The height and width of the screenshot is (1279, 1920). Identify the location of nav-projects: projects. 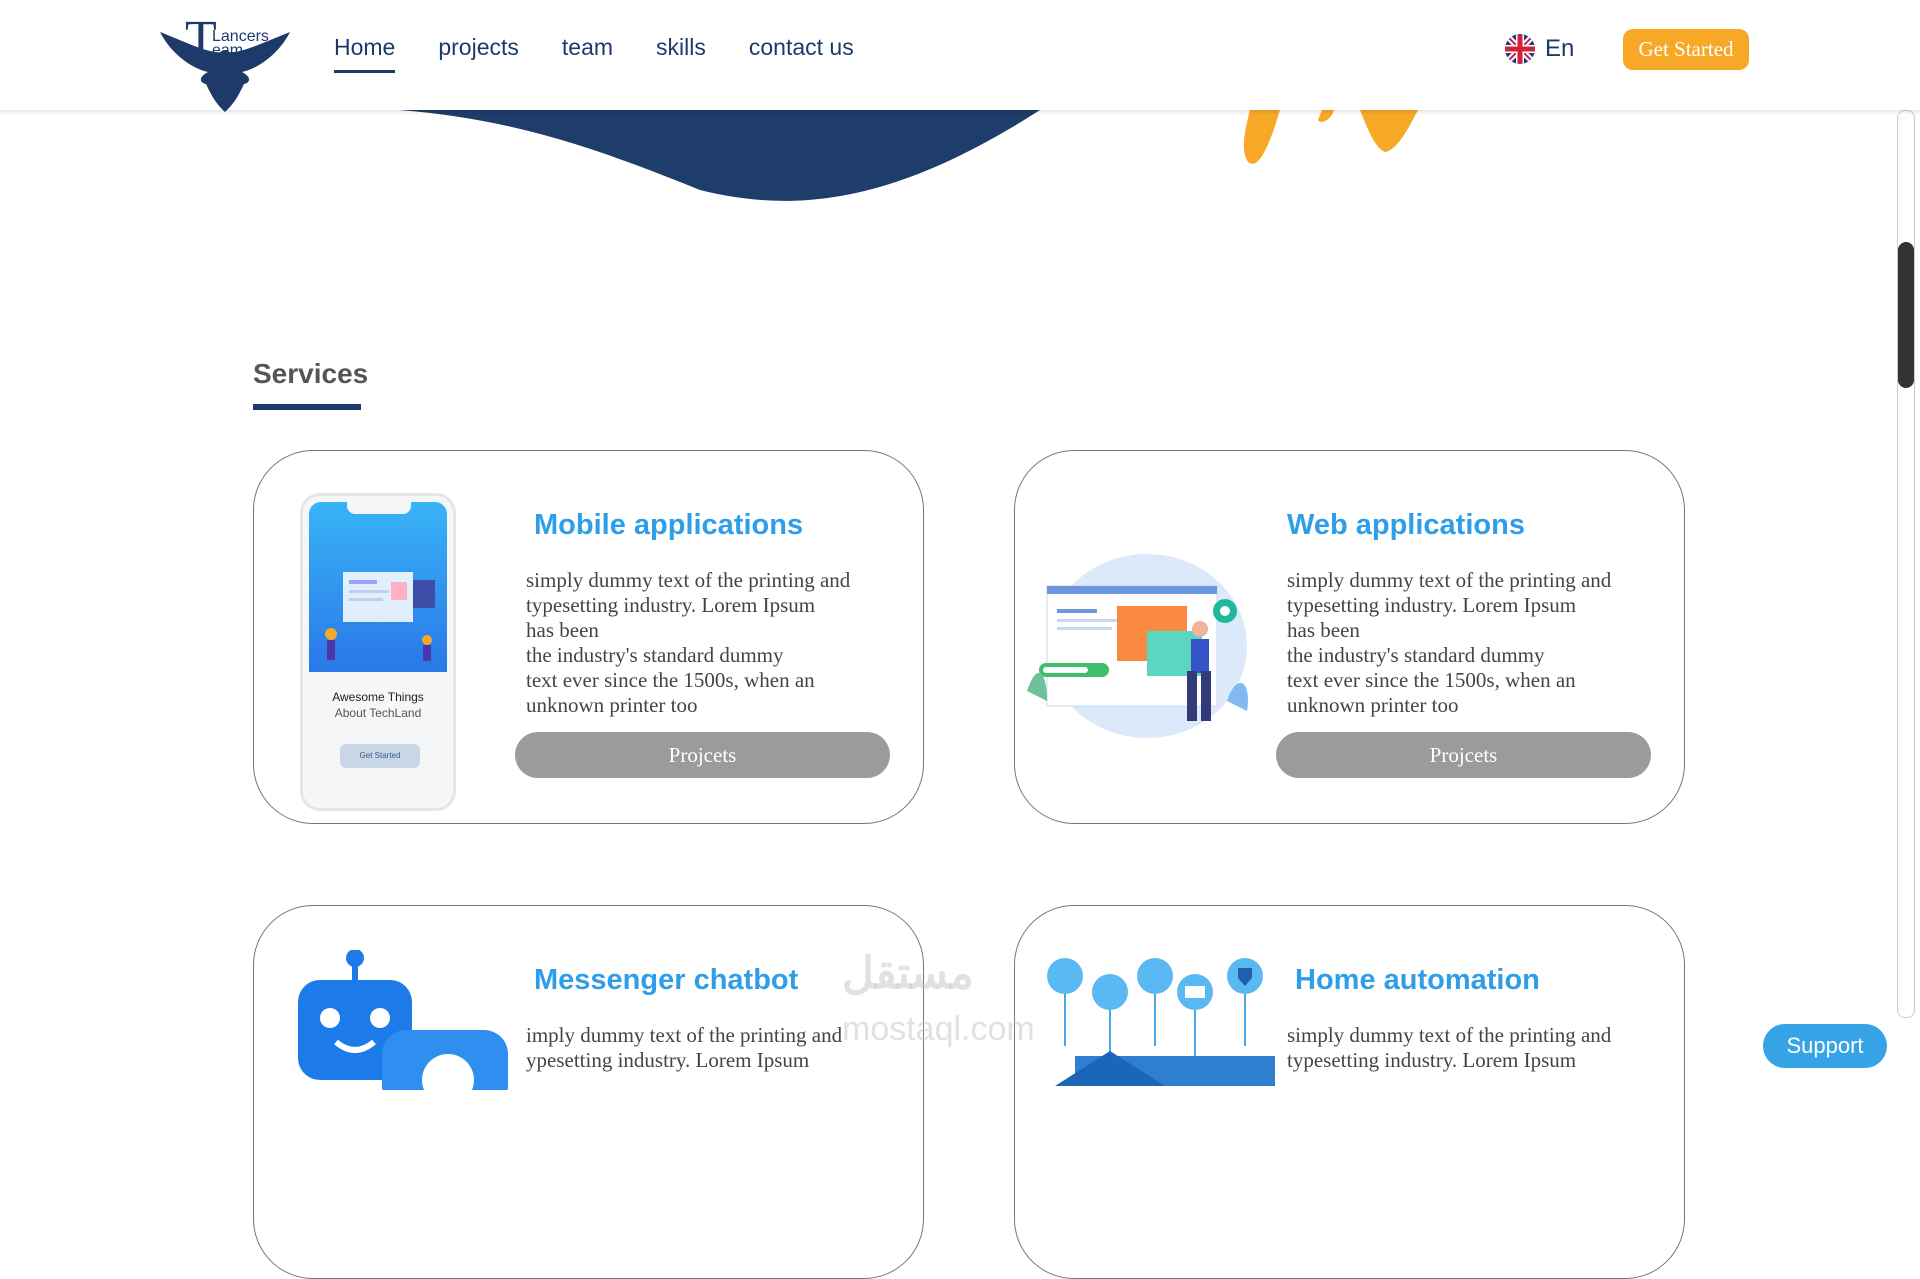
(478, 53).